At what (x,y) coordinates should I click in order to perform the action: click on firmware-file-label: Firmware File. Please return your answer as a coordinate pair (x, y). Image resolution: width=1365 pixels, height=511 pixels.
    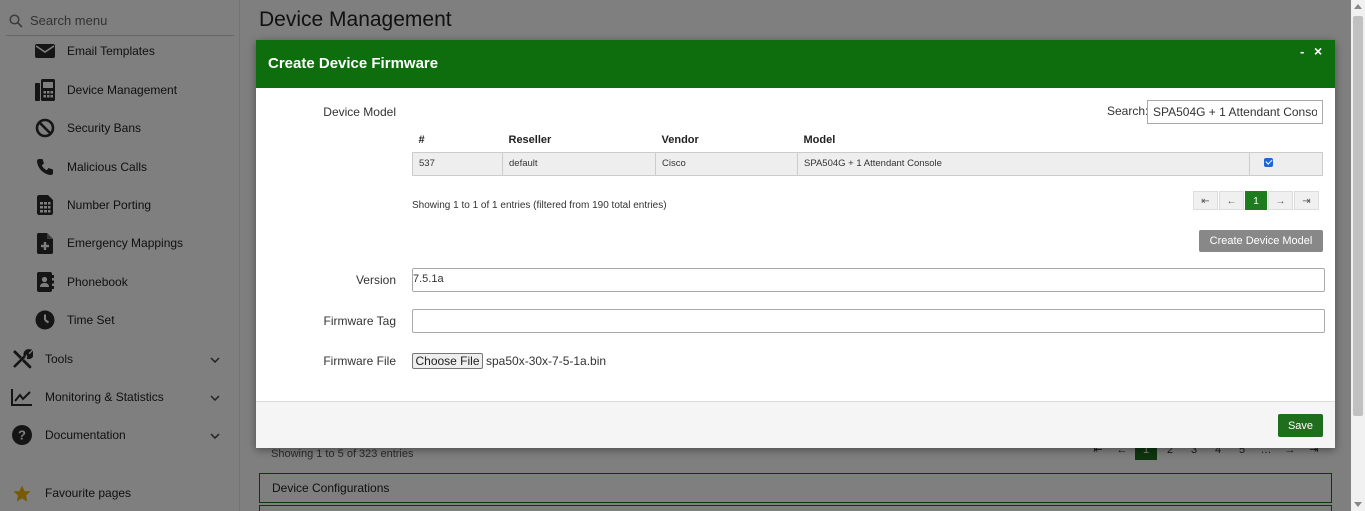
    Looking at the image, I should click on (359, 361).